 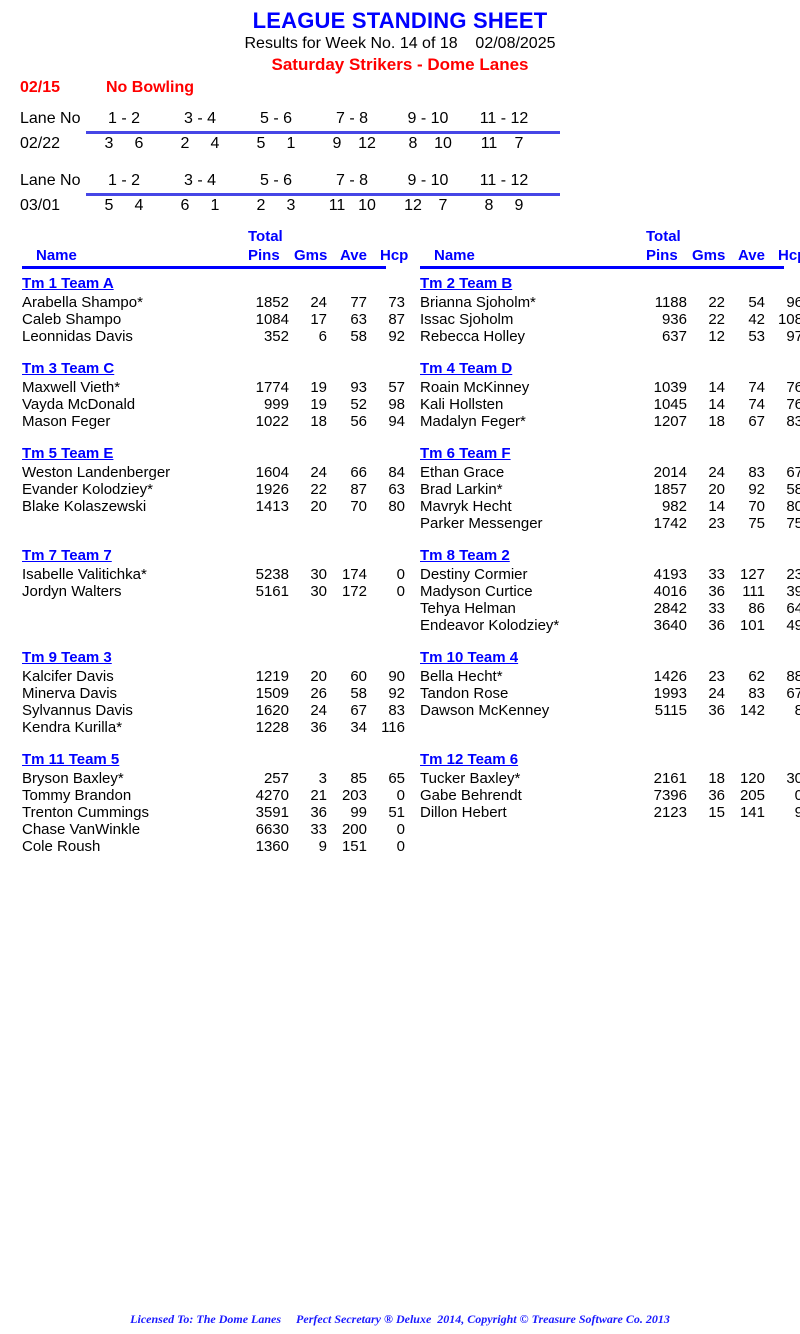 What do you see at coordinates (73, 778) in the screenshot?
I see `bowler-name: Bryson Baxley*` at bounding box center [73, 778].